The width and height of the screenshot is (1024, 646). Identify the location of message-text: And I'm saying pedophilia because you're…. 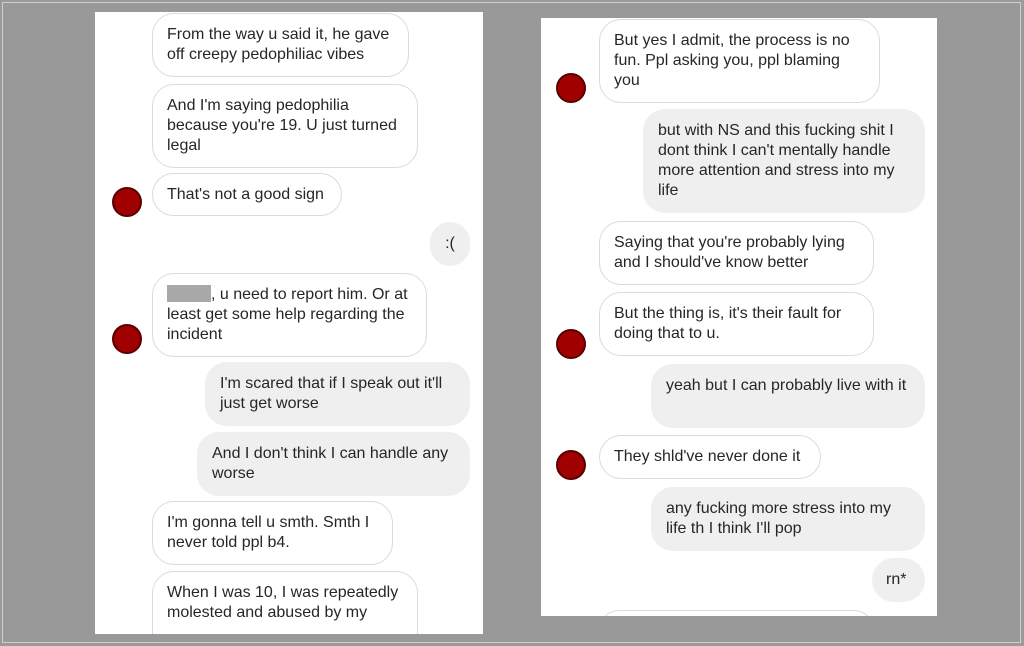
(282, 125).